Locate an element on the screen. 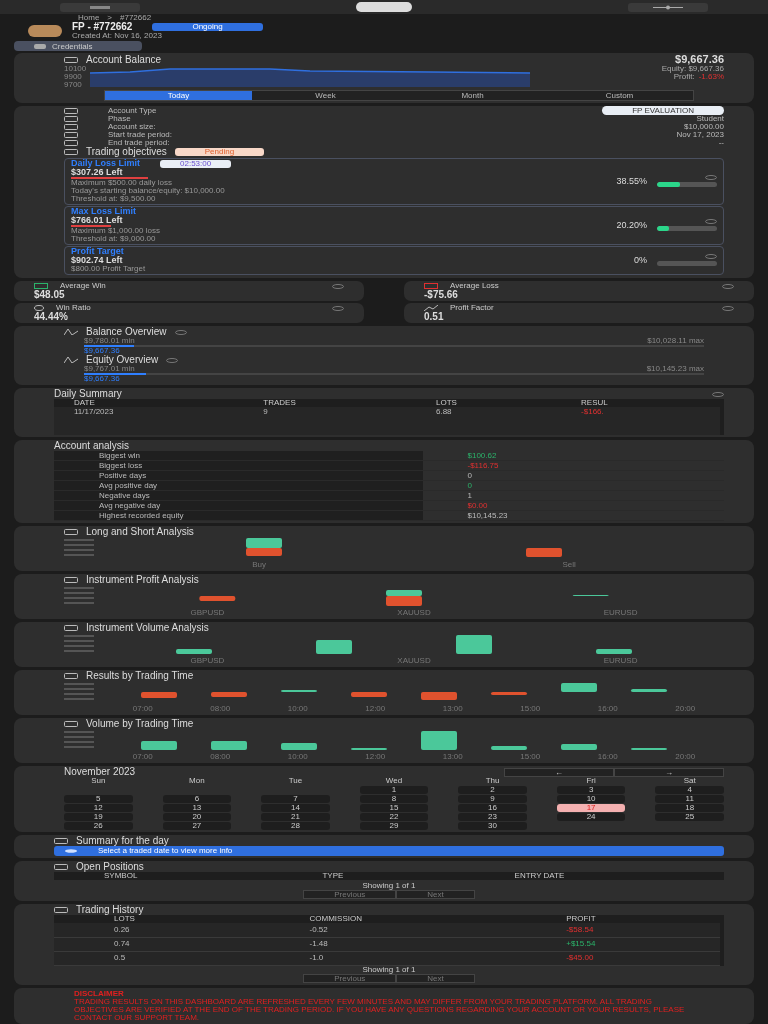 Image resolution: width=768 pixels, height=1024 pixels. calendar-day: 13 is located at coordinates (197, 808).